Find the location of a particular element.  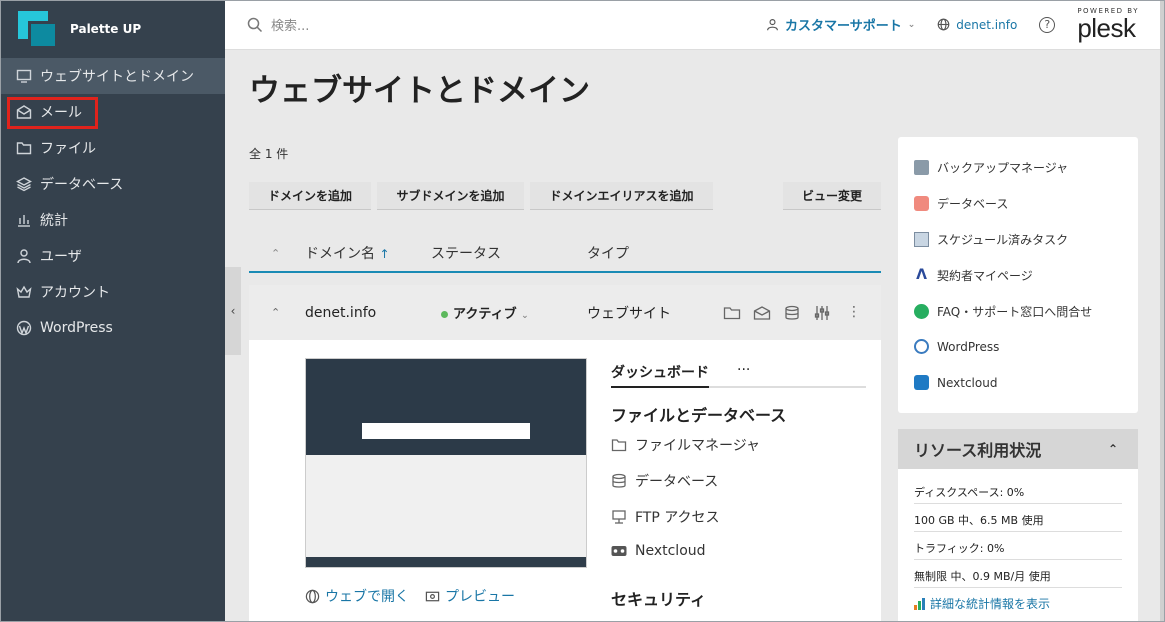

databases-link: データベース is located at coordinates (664, 481).